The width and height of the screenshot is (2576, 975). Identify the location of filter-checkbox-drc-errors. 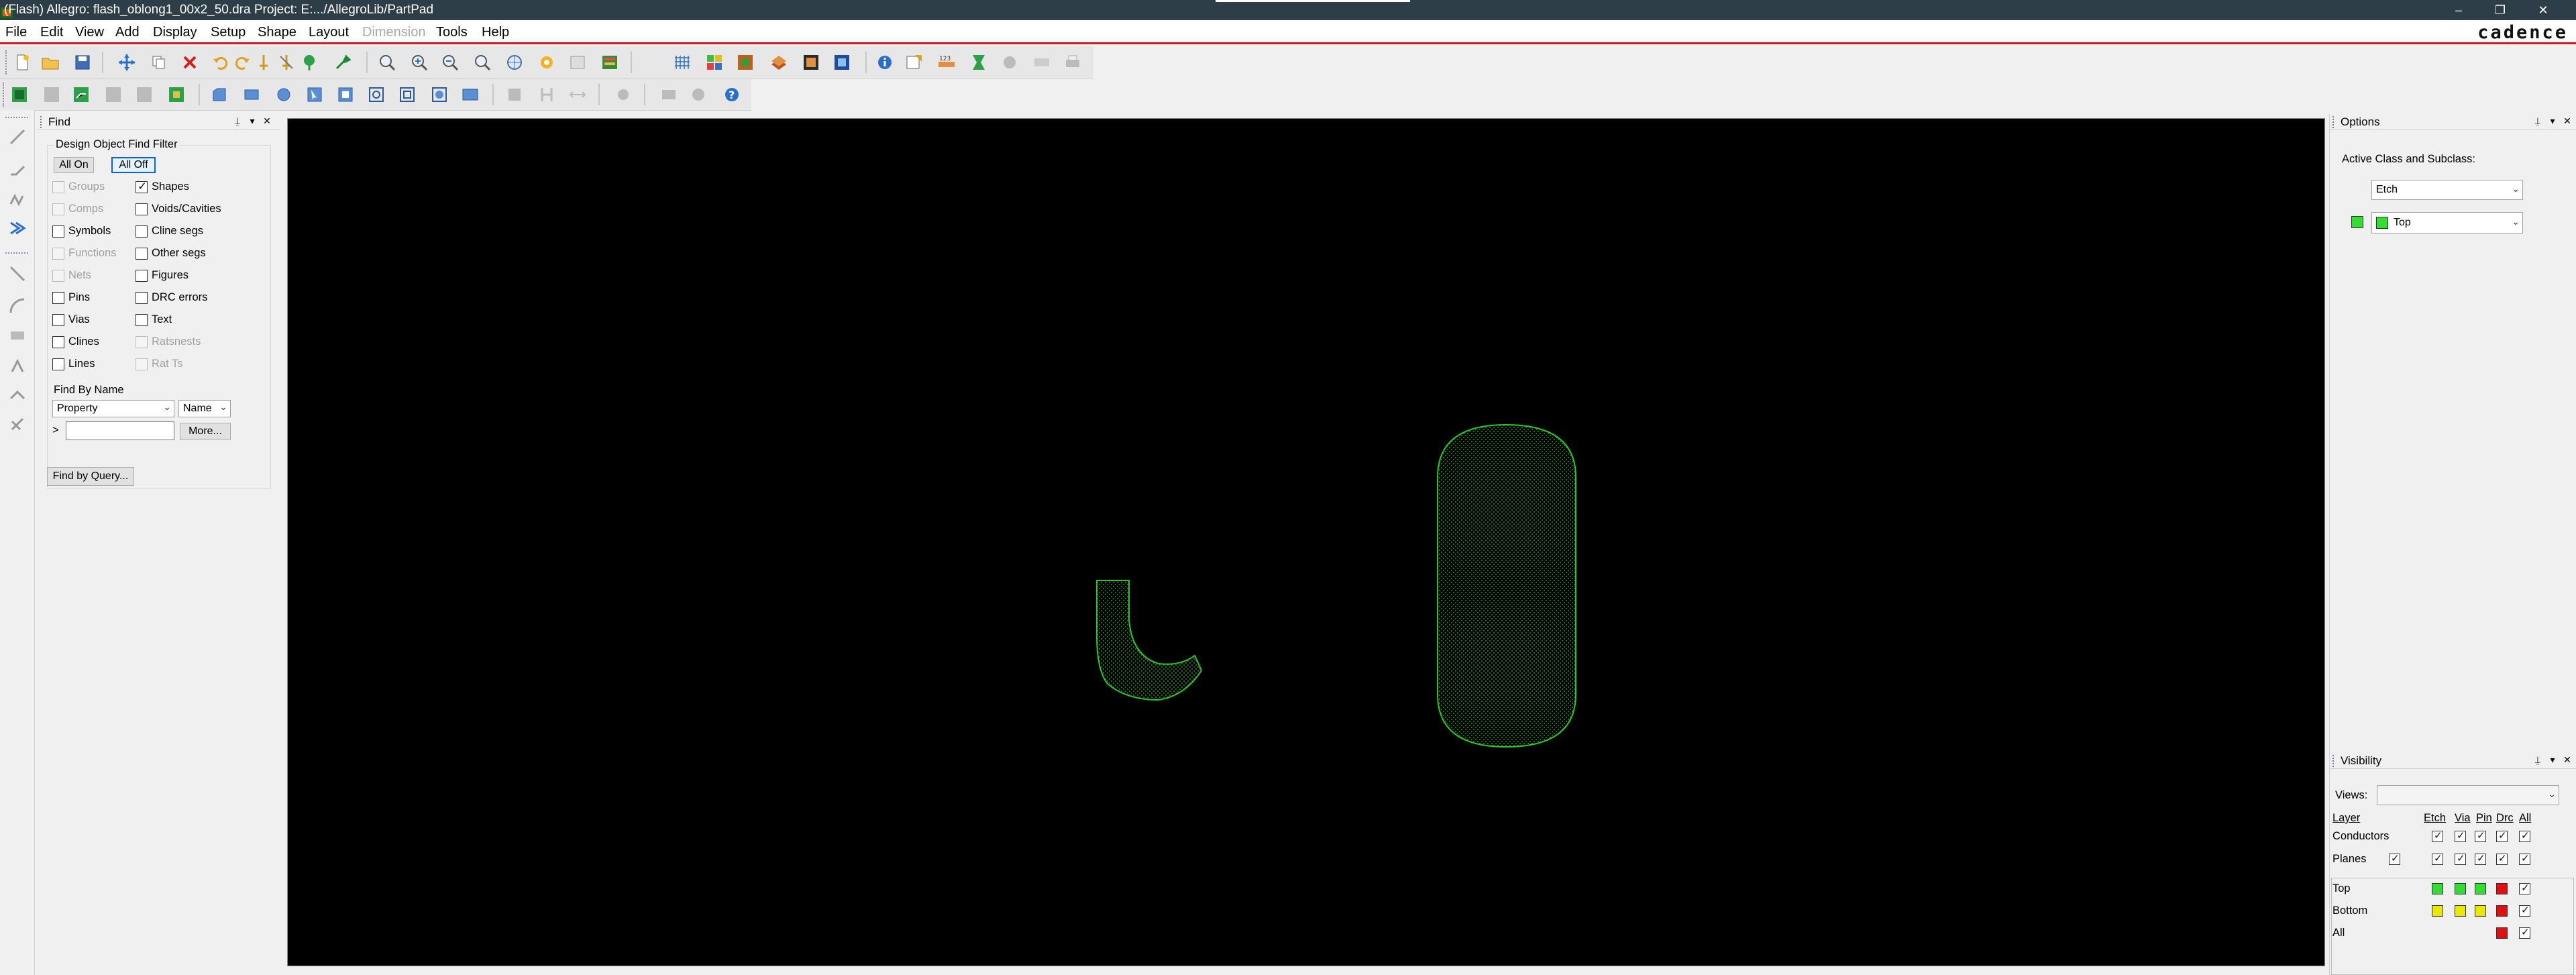
(142, 298).